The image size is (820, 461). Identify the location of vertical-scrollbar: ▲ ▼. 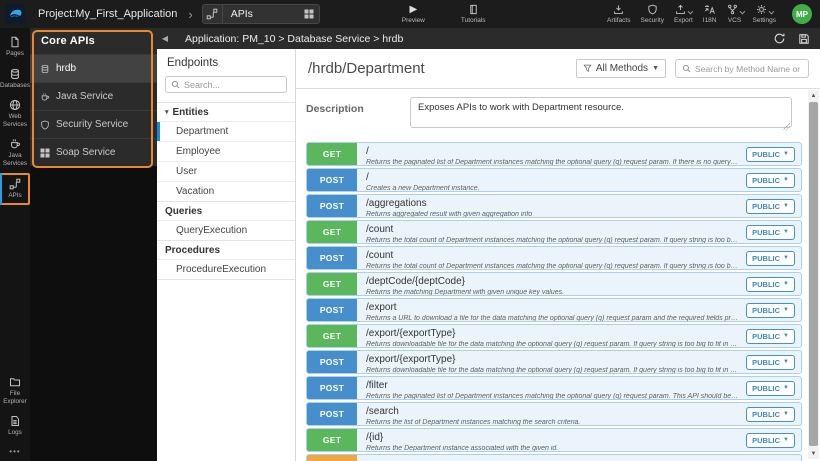
(813, 274).